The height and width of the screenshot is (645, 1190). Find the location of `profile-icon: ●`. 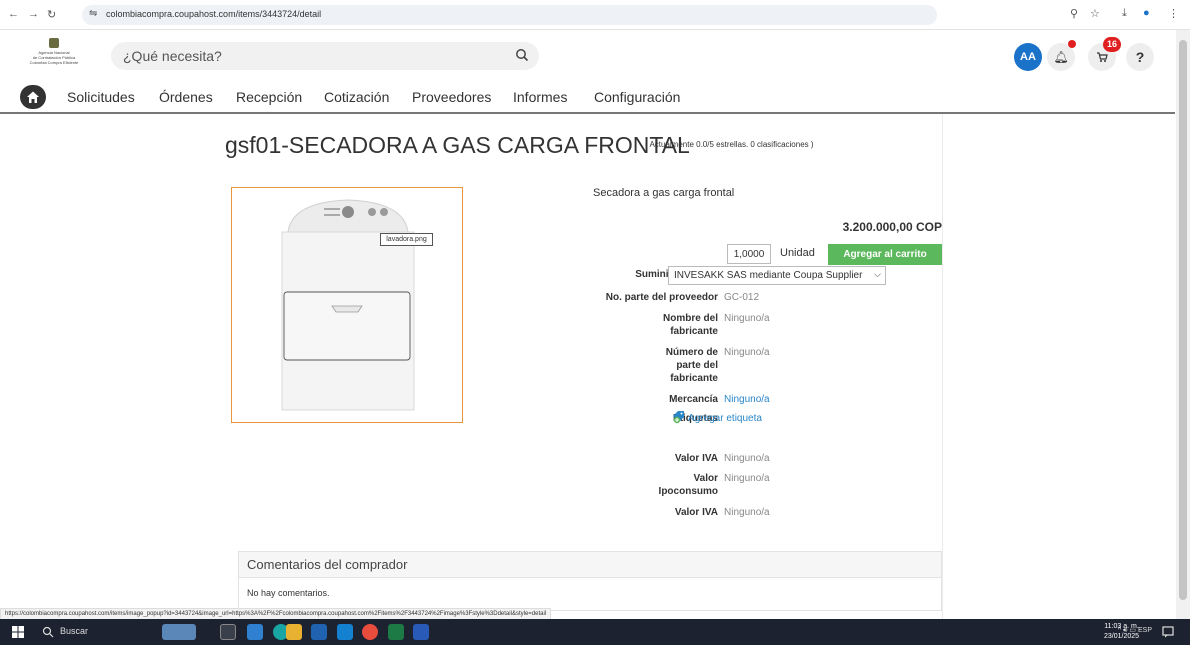

profile-icon: ● is located at coordinates (1146, 13).